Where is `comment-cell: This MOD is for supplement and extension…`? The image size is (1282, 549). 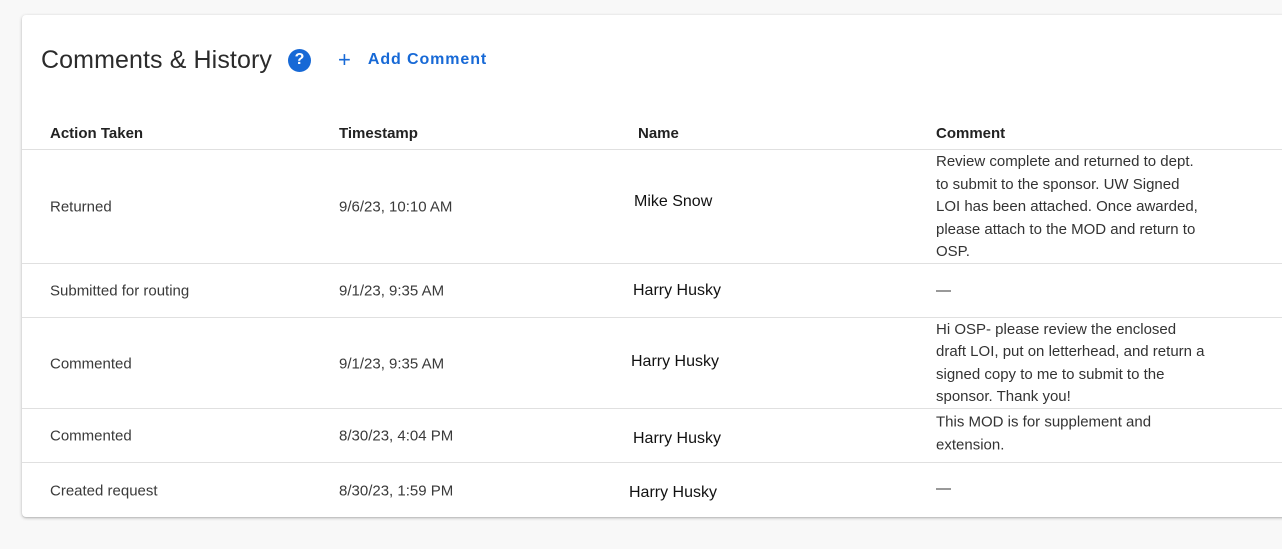
comment-cell: This MOD is for supplement and extension… is located at coordinates (1044, 433).